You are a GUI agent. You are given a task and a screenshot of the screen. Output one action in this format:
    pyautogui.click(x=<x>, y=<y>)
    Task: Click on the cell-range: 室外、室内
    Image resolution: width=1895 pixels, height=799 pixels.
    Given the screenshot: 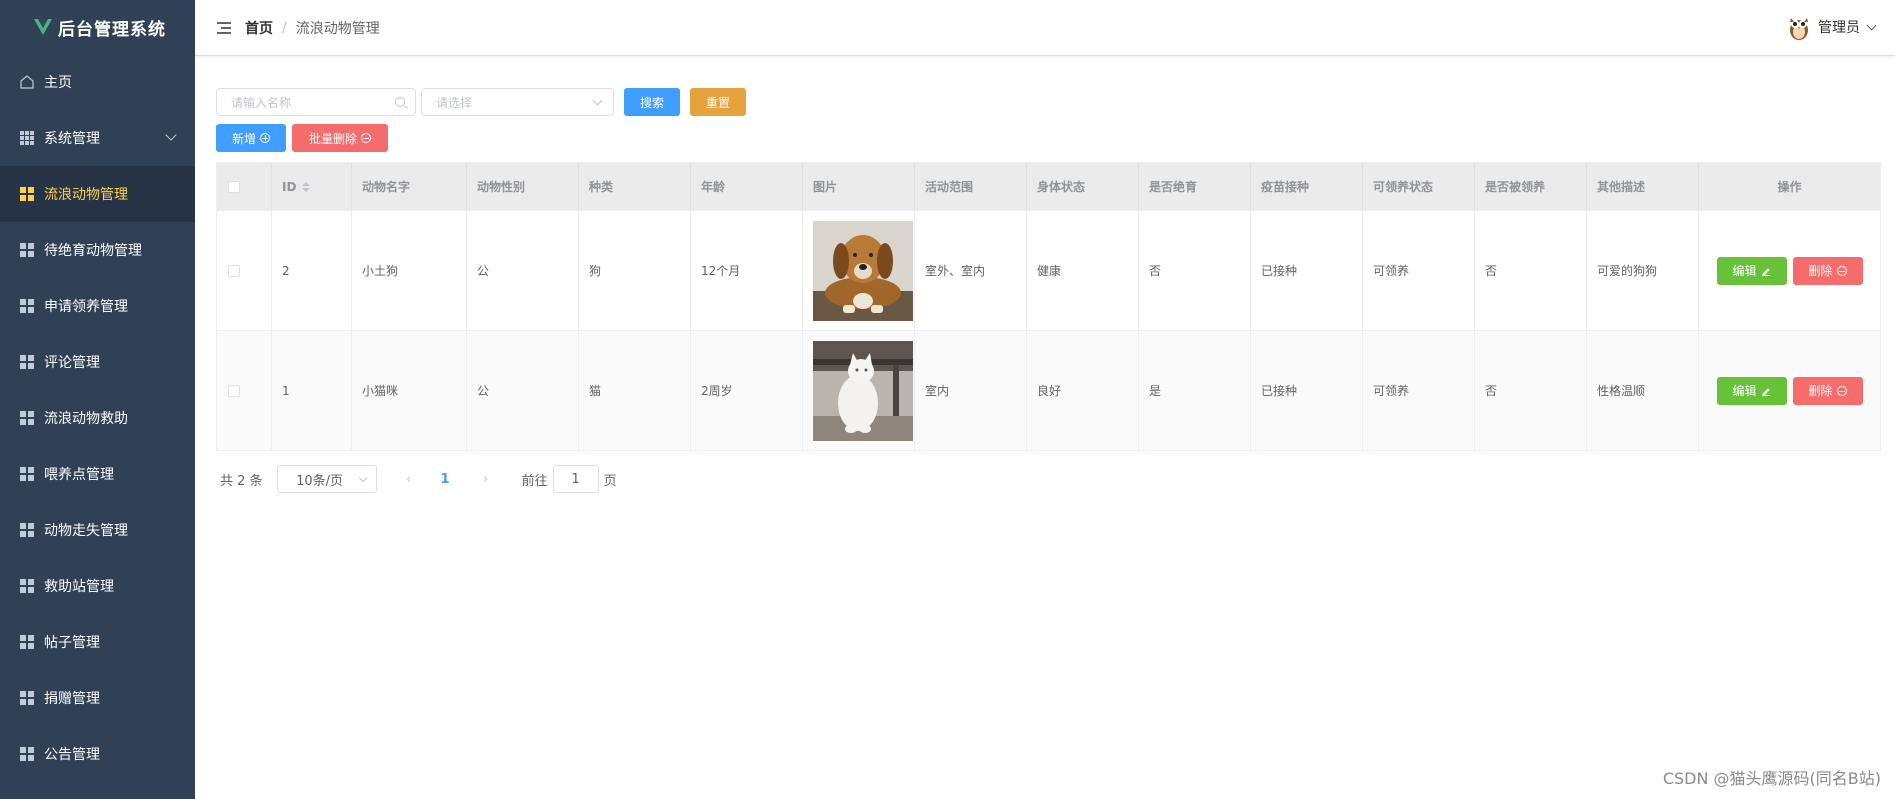 What is the action you would take?
    pyautogui.click(x=971, y=270)
    